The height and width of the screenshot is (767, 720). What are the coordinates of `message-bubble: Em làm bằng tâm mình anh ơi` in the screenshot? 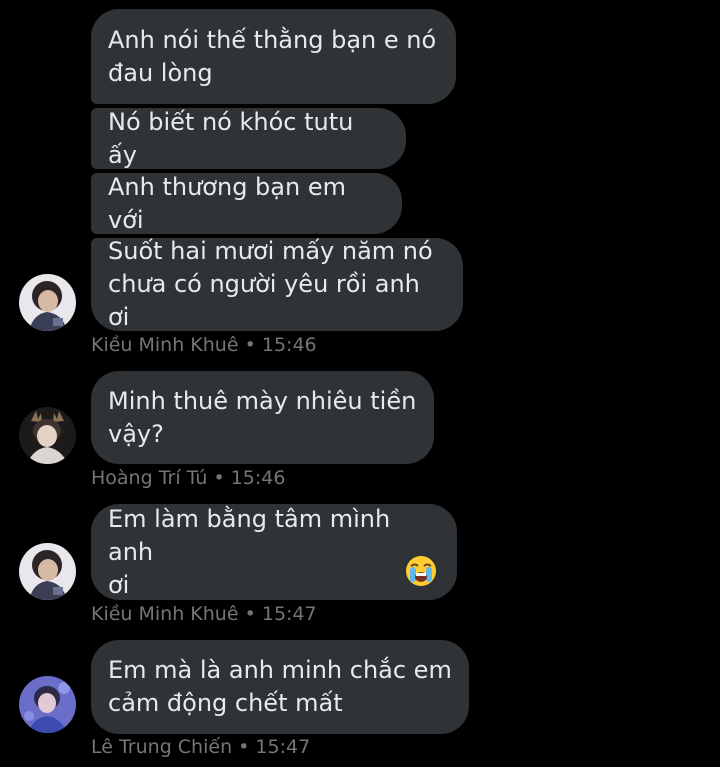 It's located at (274, 552).